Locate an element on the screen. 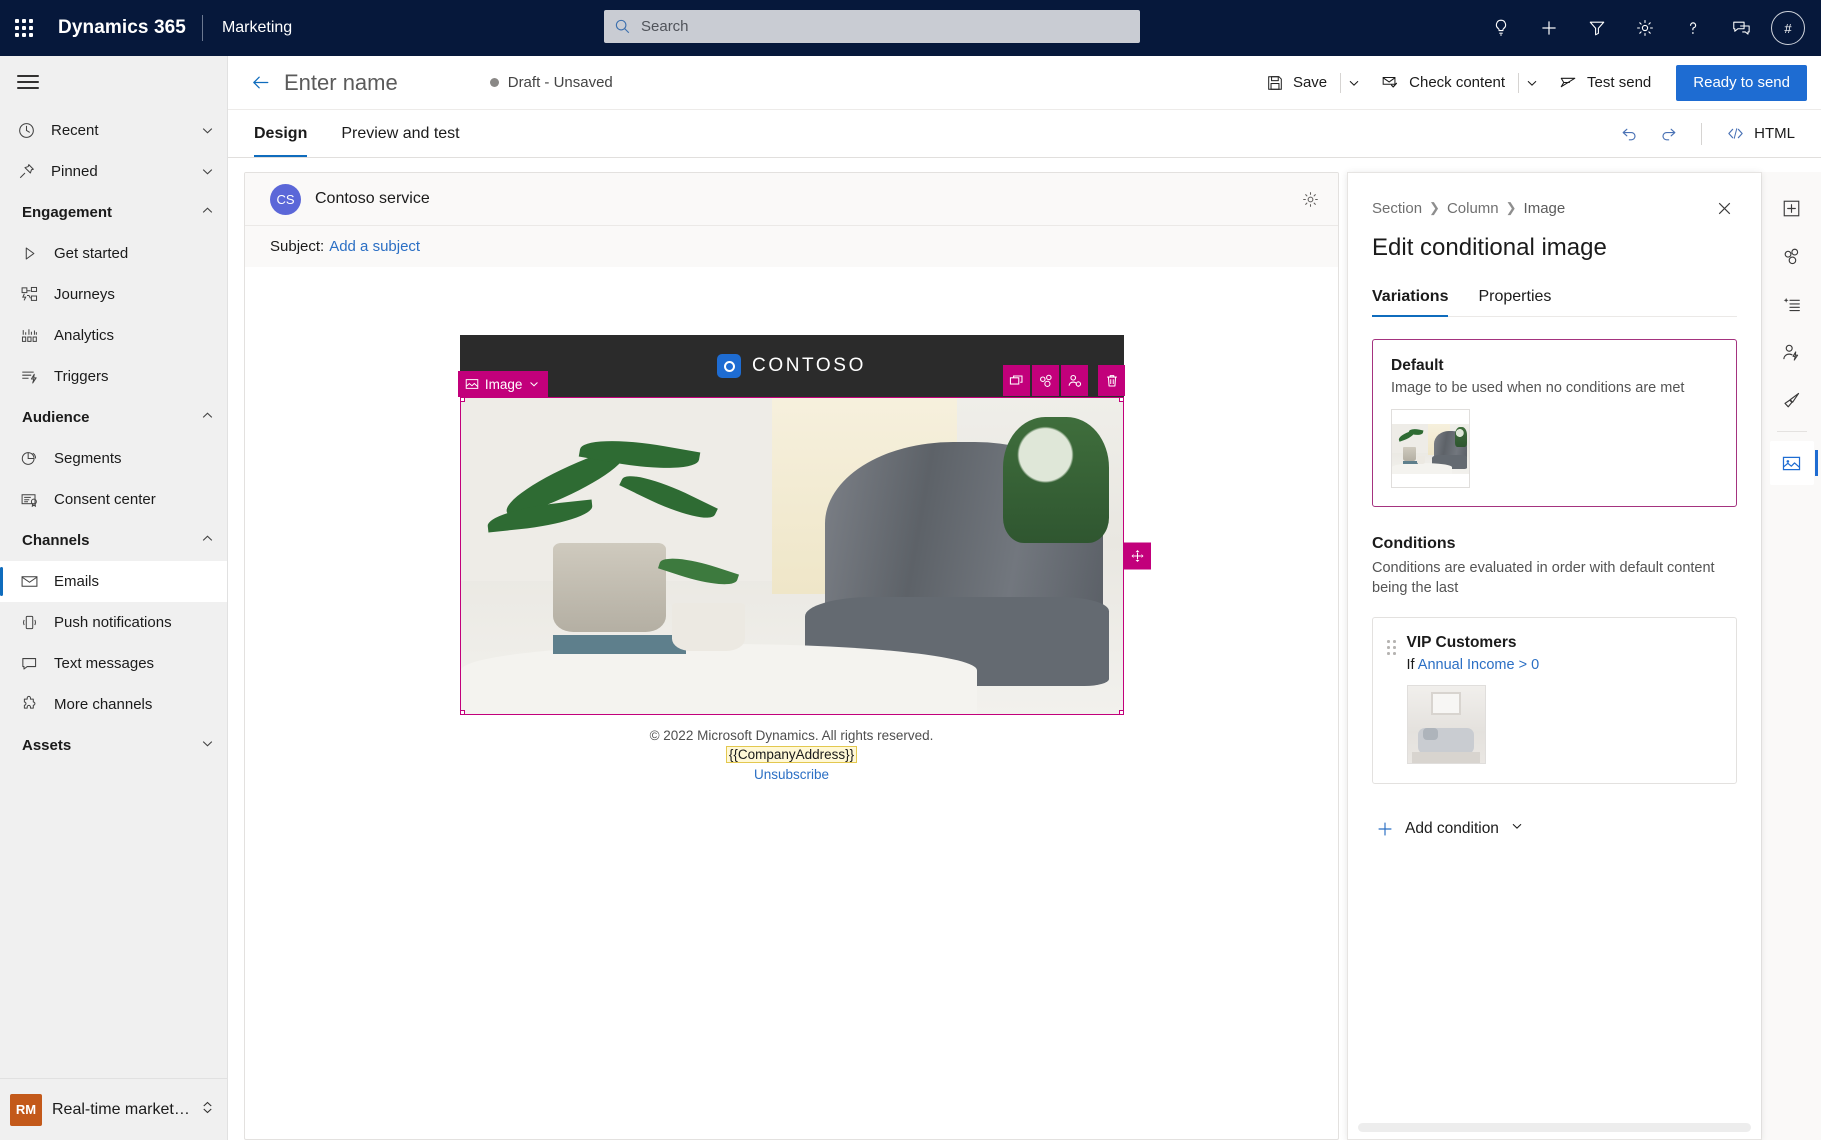 The height and width of the screenshot is (1140, 1821). filter-icon is located at coordinates (1597, 28).